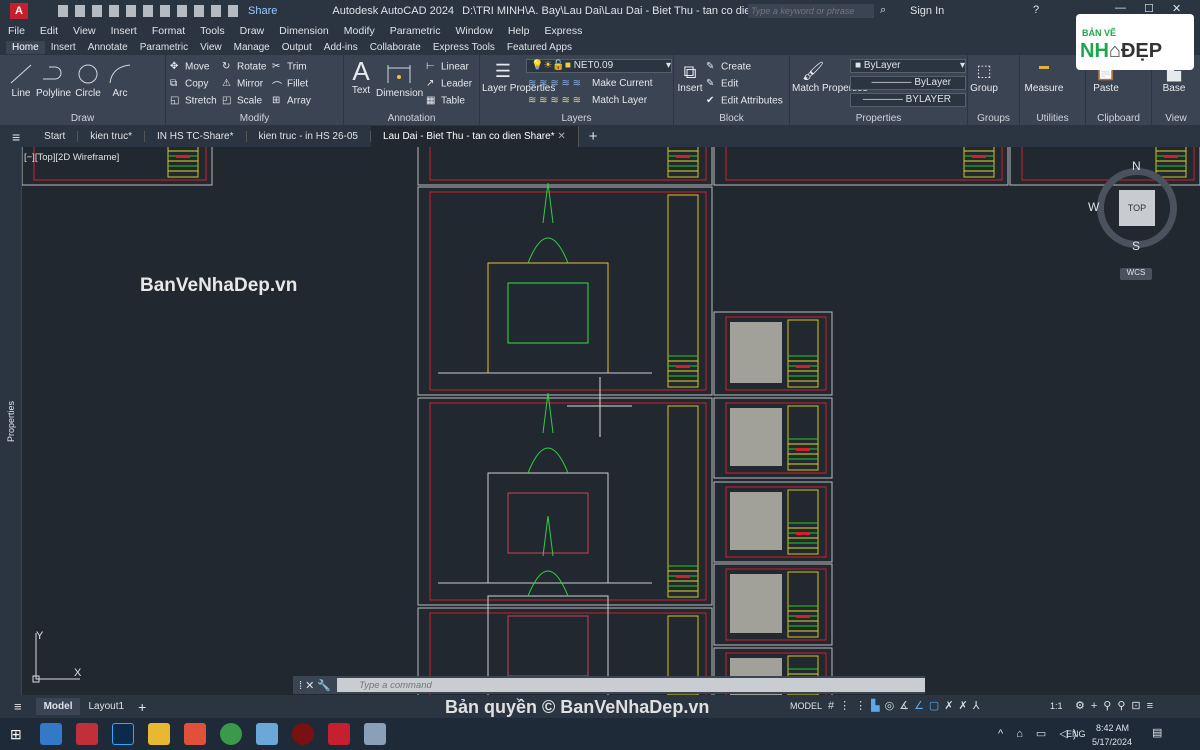  I want to click on trim-button: ✂ Trim, so click(289, 67).